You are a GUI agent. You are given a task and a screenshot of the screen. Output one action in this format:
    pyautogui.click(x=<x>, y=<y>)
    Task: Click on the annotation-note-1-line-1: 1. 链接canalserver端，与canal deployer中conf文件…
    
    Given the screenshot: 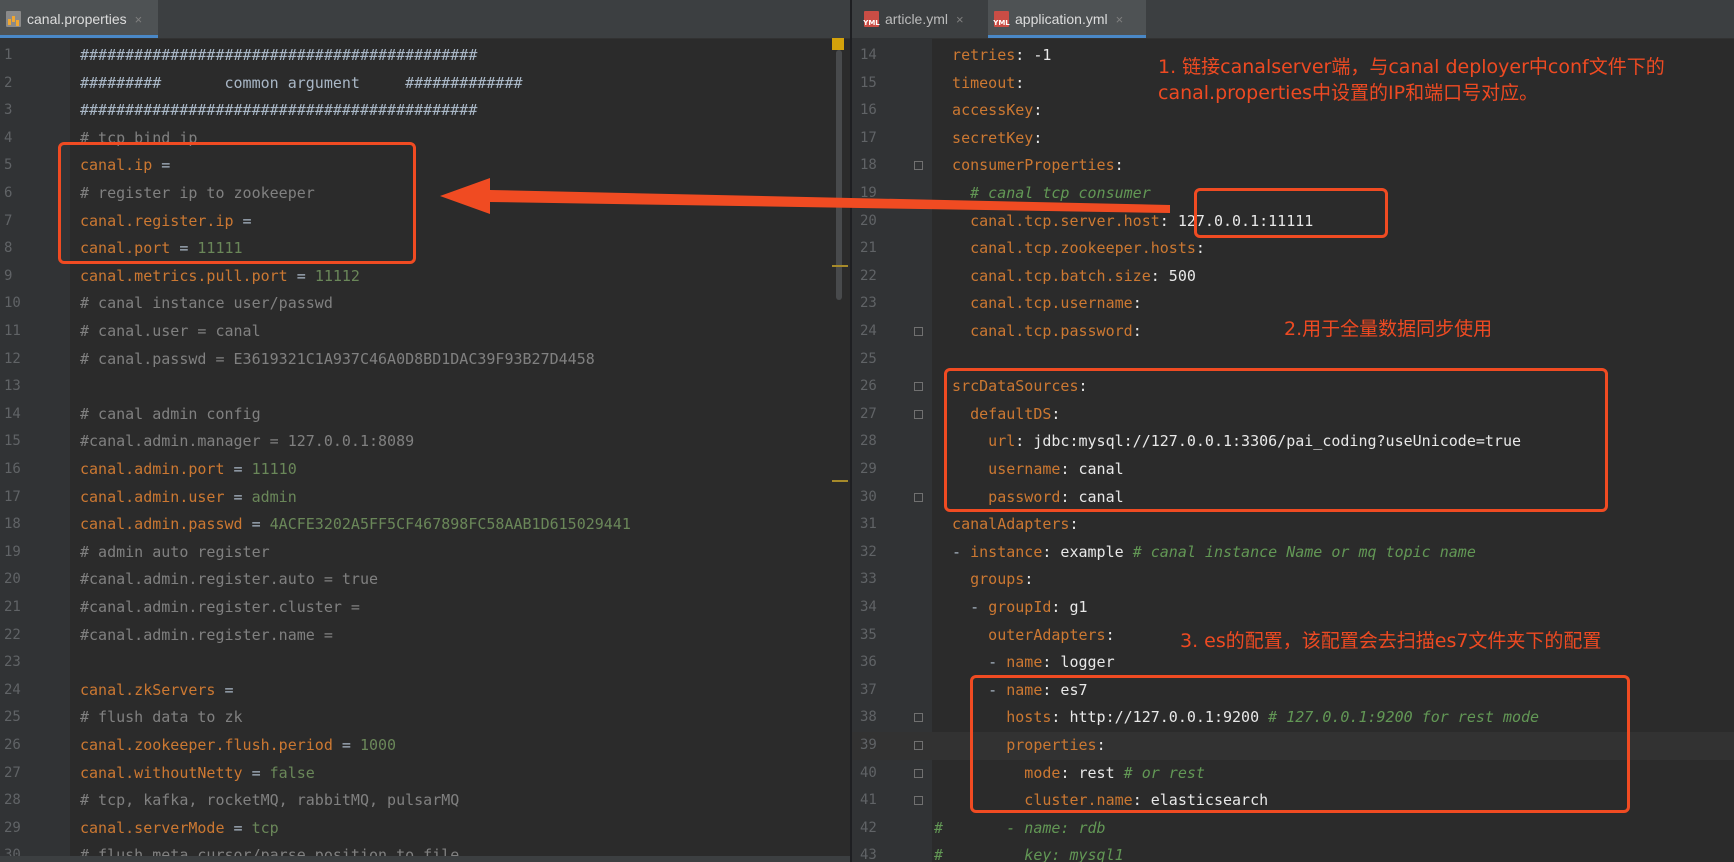 What is the action you would take?
    pyautogui.click(x=1411, y=67)
    